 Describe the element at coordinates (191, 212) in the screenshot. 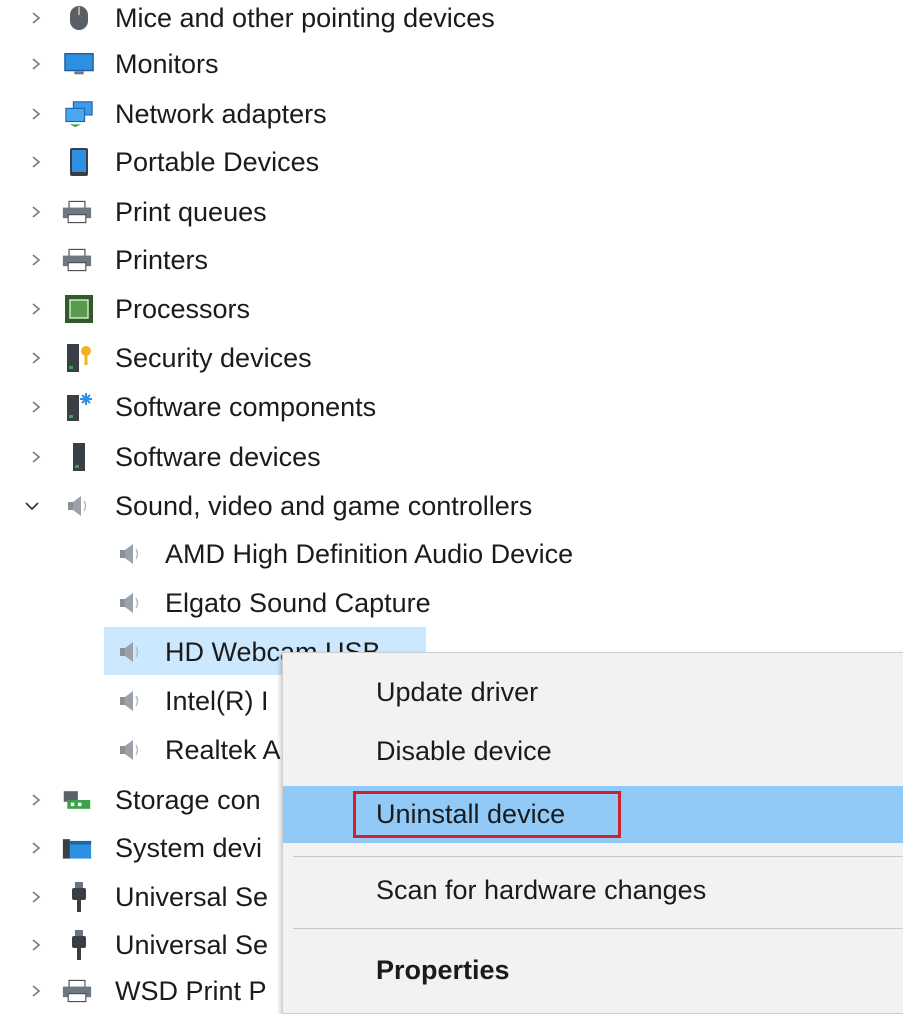

I see `tree-item-label: Print queues` at that location.